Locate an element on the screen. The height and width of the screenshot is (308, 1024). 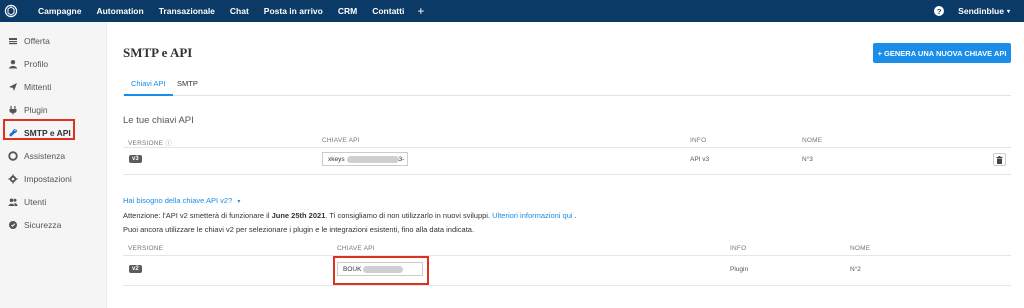
api-key-v2-info: Plugin is located at coordinates (739, 269).